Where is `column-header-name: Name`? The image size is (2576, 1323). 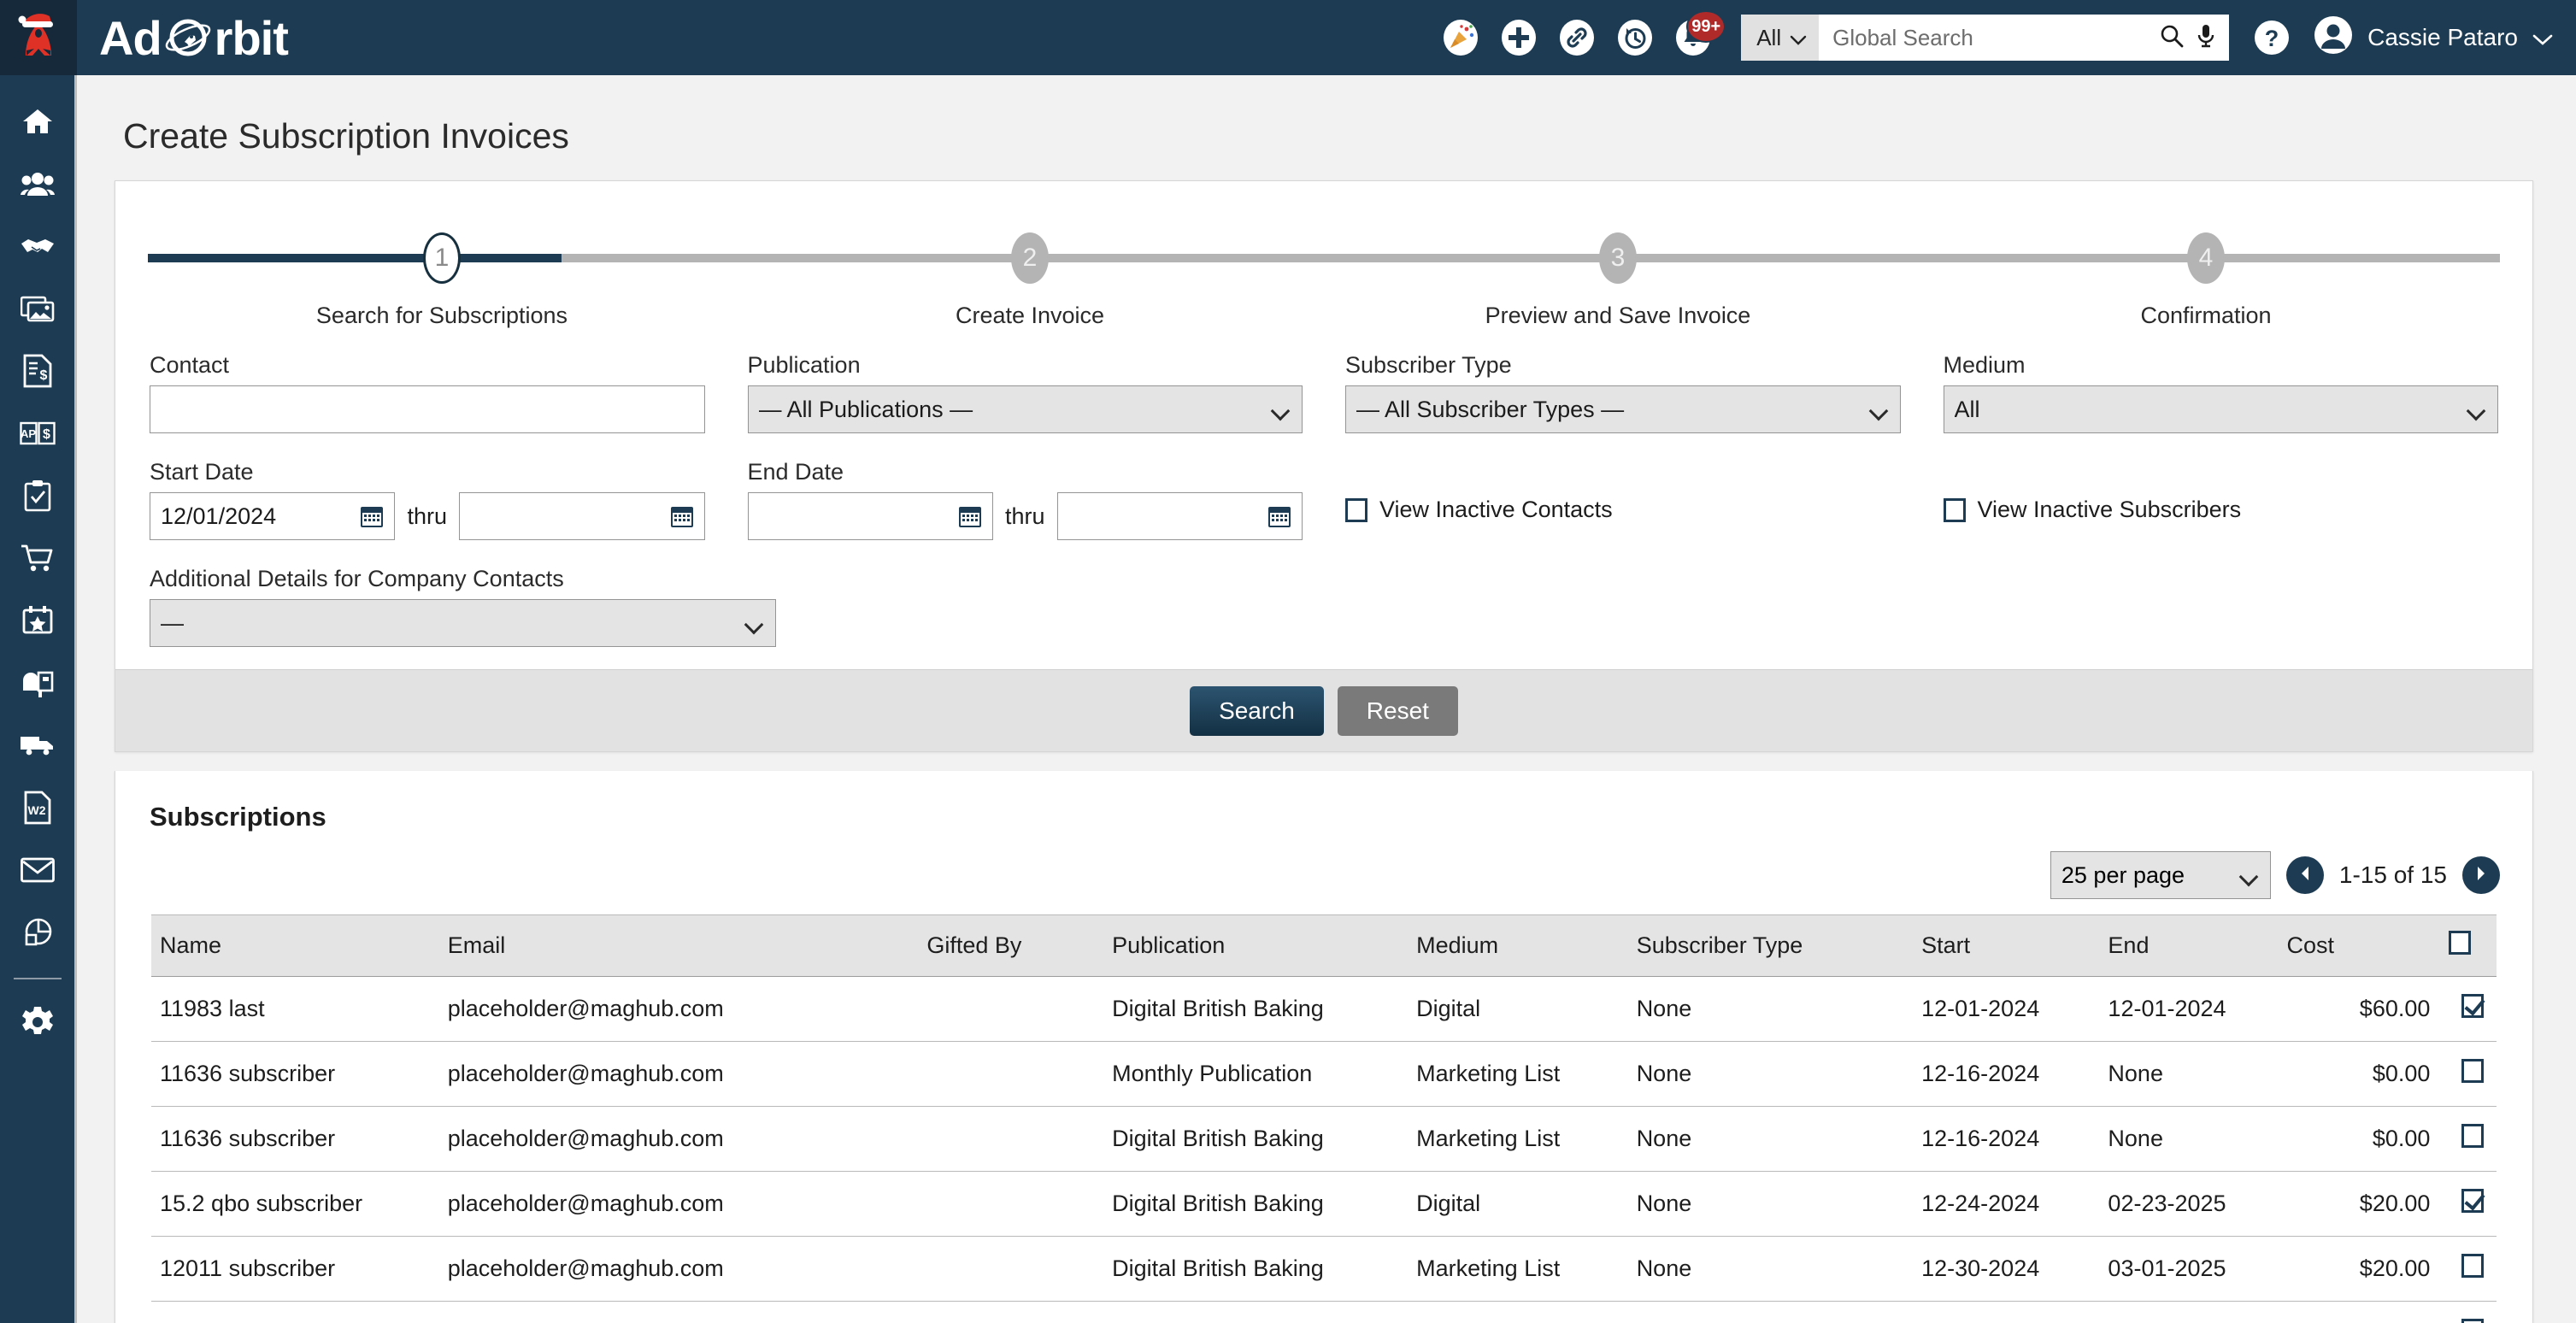 column-header-name: Name is located at coordinates (299, 945).